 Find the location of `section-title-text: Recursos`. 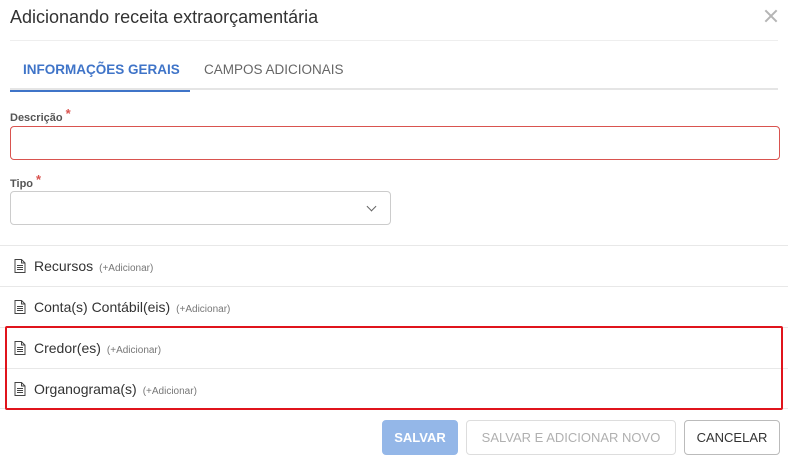

section-title-text: Recursos is located at coordinates (64, 266).